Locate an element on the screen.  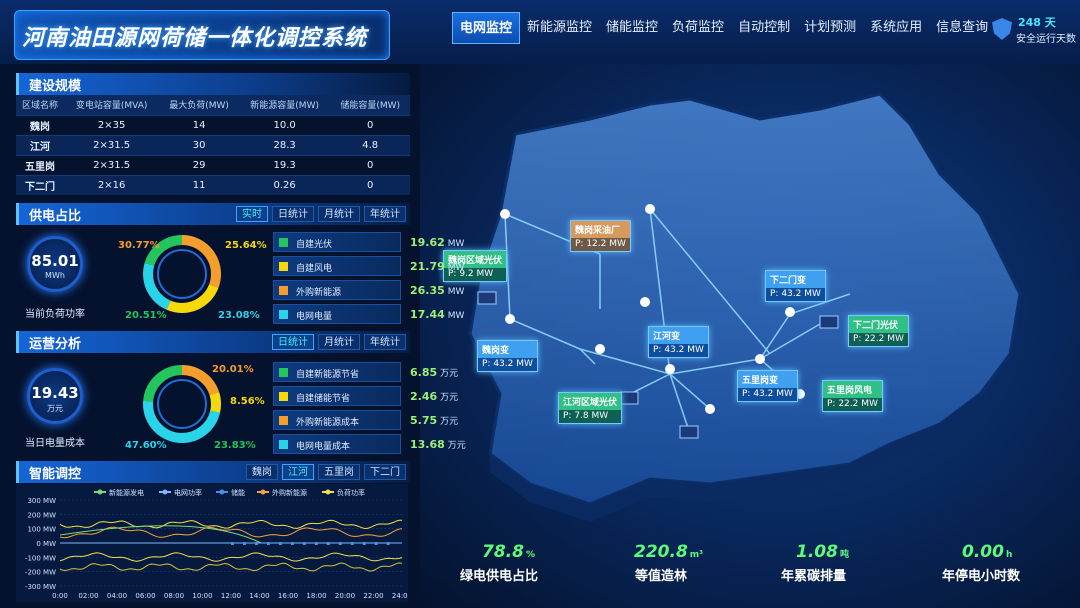
cell: 2×16 is located at coordinates (112, 184).